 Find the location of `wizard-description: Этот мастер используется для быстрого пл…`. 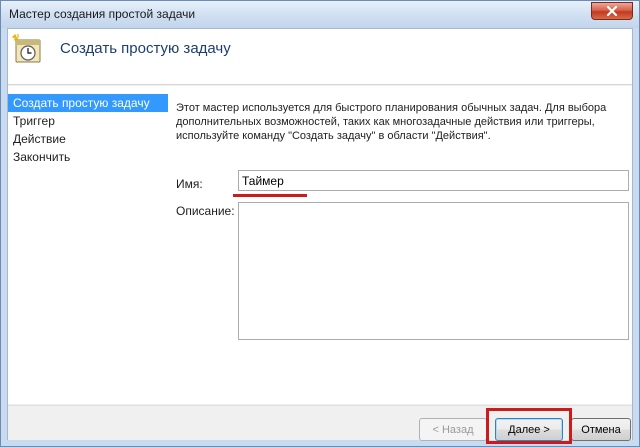

wizard-description: Этот мастер используется для быстрого пл… is located at coordinates (401, 122).